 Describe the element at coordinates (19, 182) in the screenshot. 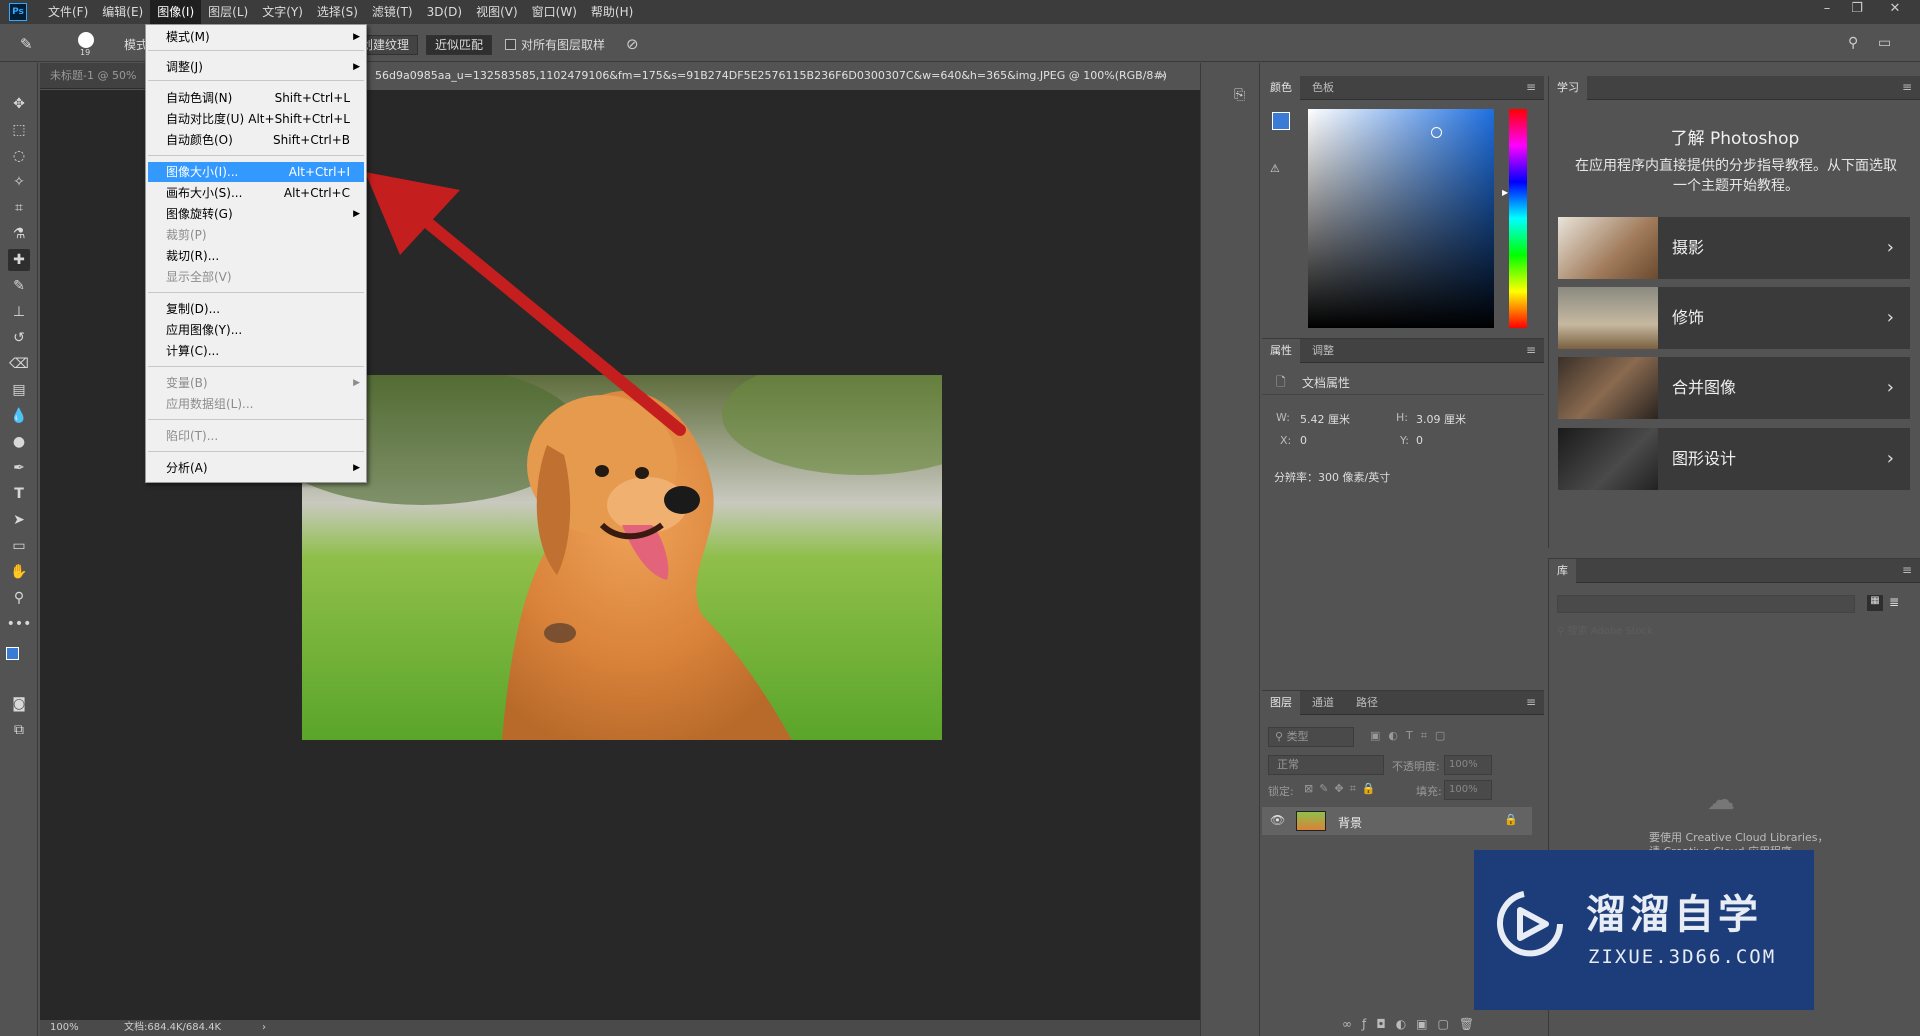

I see `quick-select-tool-icon: ✧` at that location.